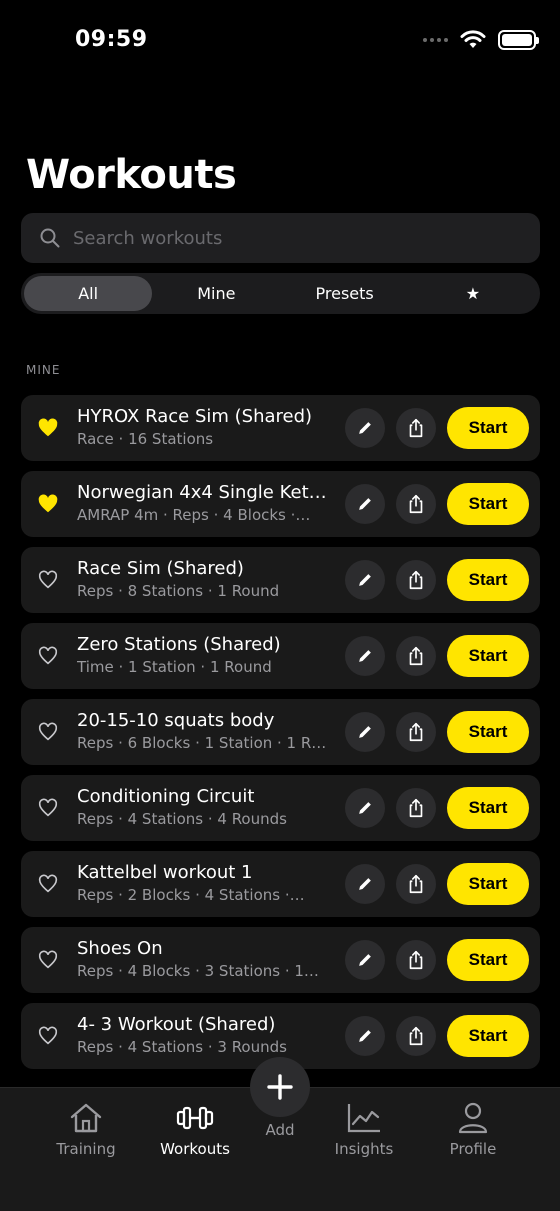 Image resolution: width=560 pixels, height=1211 pixels. I want to click on line-chart-icon, so click(363, 1118).